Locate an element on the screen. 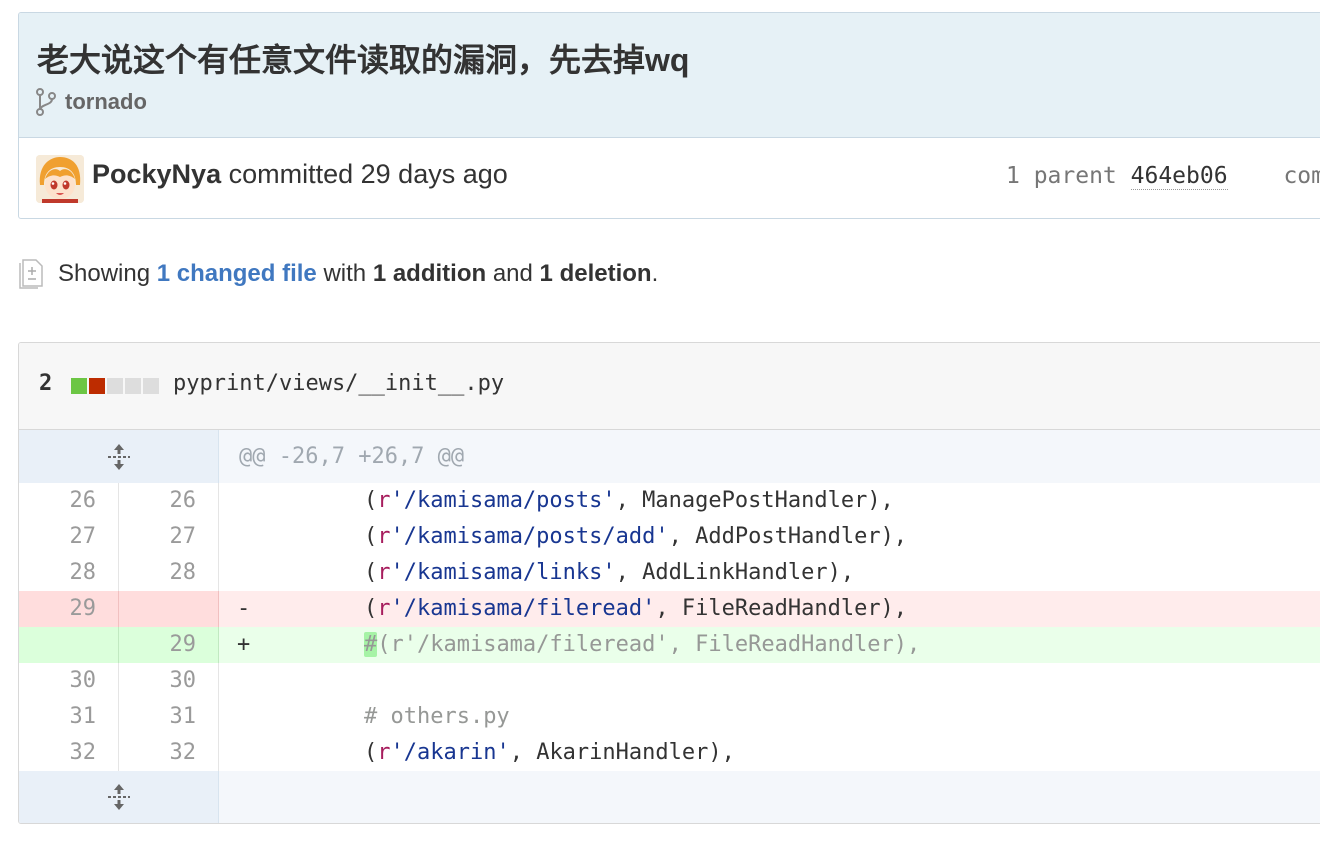  code-comment: # others.py is located at coordinates (436, 716).